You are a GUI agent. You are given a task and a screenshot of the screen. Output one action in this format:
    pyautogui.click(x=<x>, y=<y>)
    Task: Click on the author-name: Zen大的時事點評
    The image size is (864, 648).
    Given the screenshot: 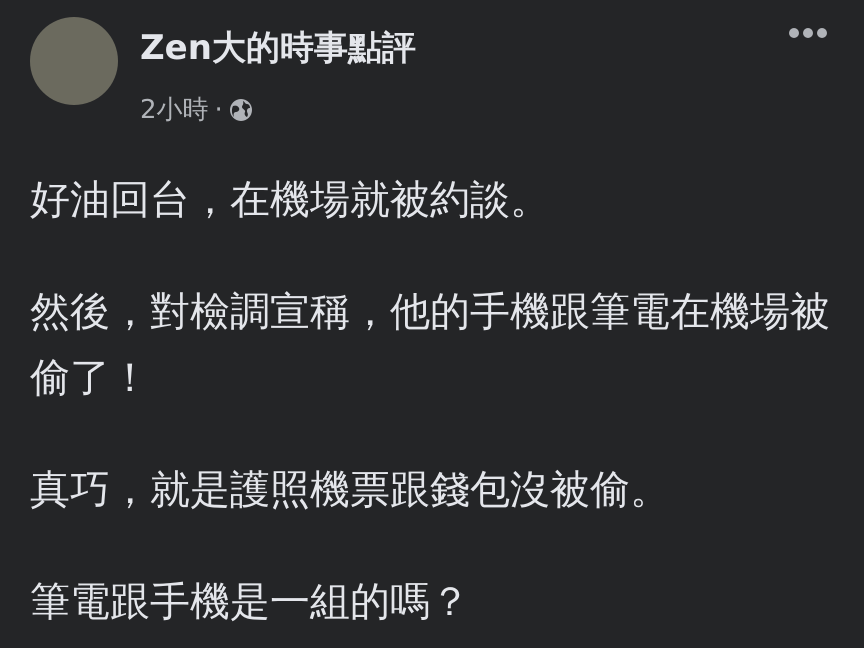 What is the action you would take?
    pyautogui.click(x=278, y=48)
    